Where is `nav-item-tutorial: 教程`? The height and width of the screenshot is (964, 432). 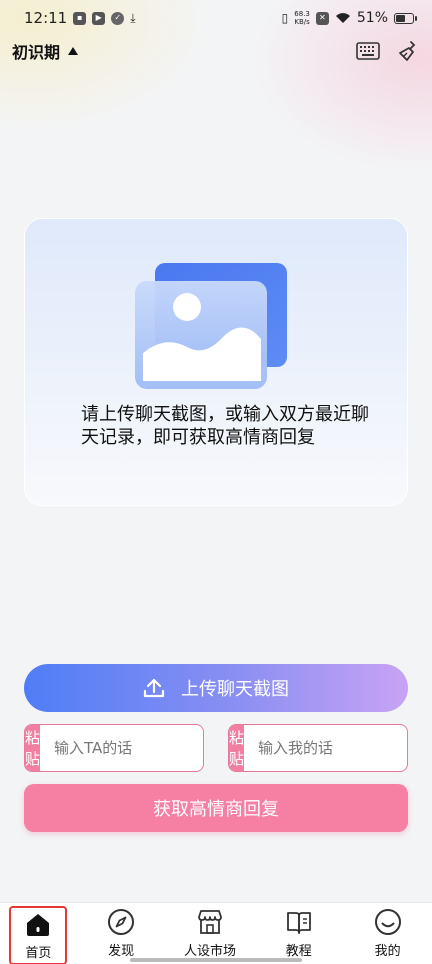
nav-item-tutorial: 教程 is located at coordinates (299, 933).